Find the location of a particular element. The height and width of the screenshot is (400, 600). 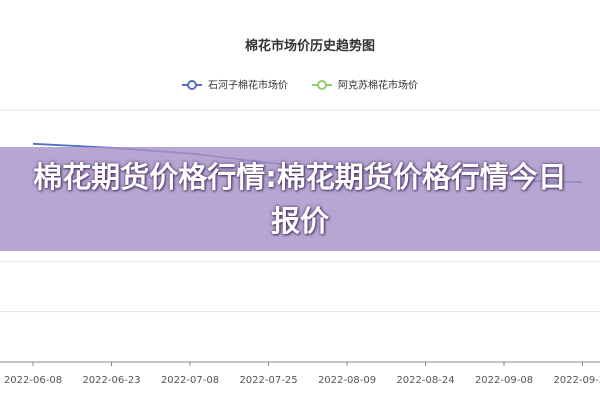

x-tick-label: 2022-06-23 is located at coordinates (111, 380).